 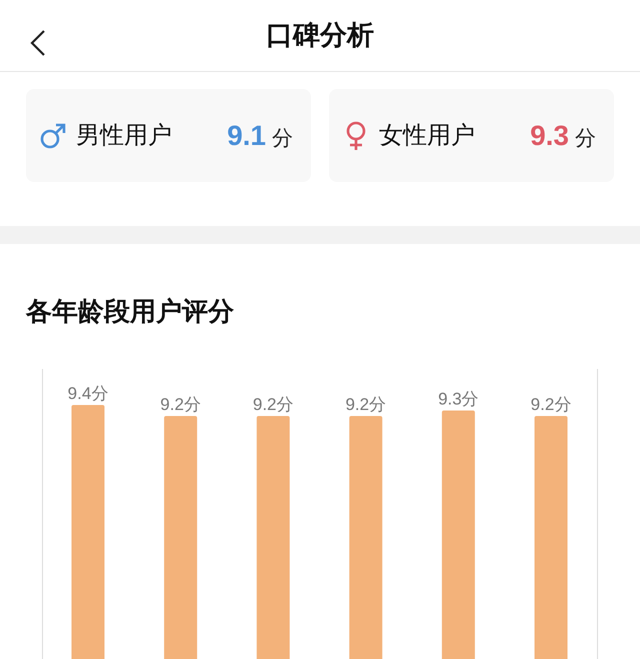 What do you see at coordinates (458, 399) in the screenshot?
I see `bar-value-label: 9.3分` at bounding box center [458, 399].